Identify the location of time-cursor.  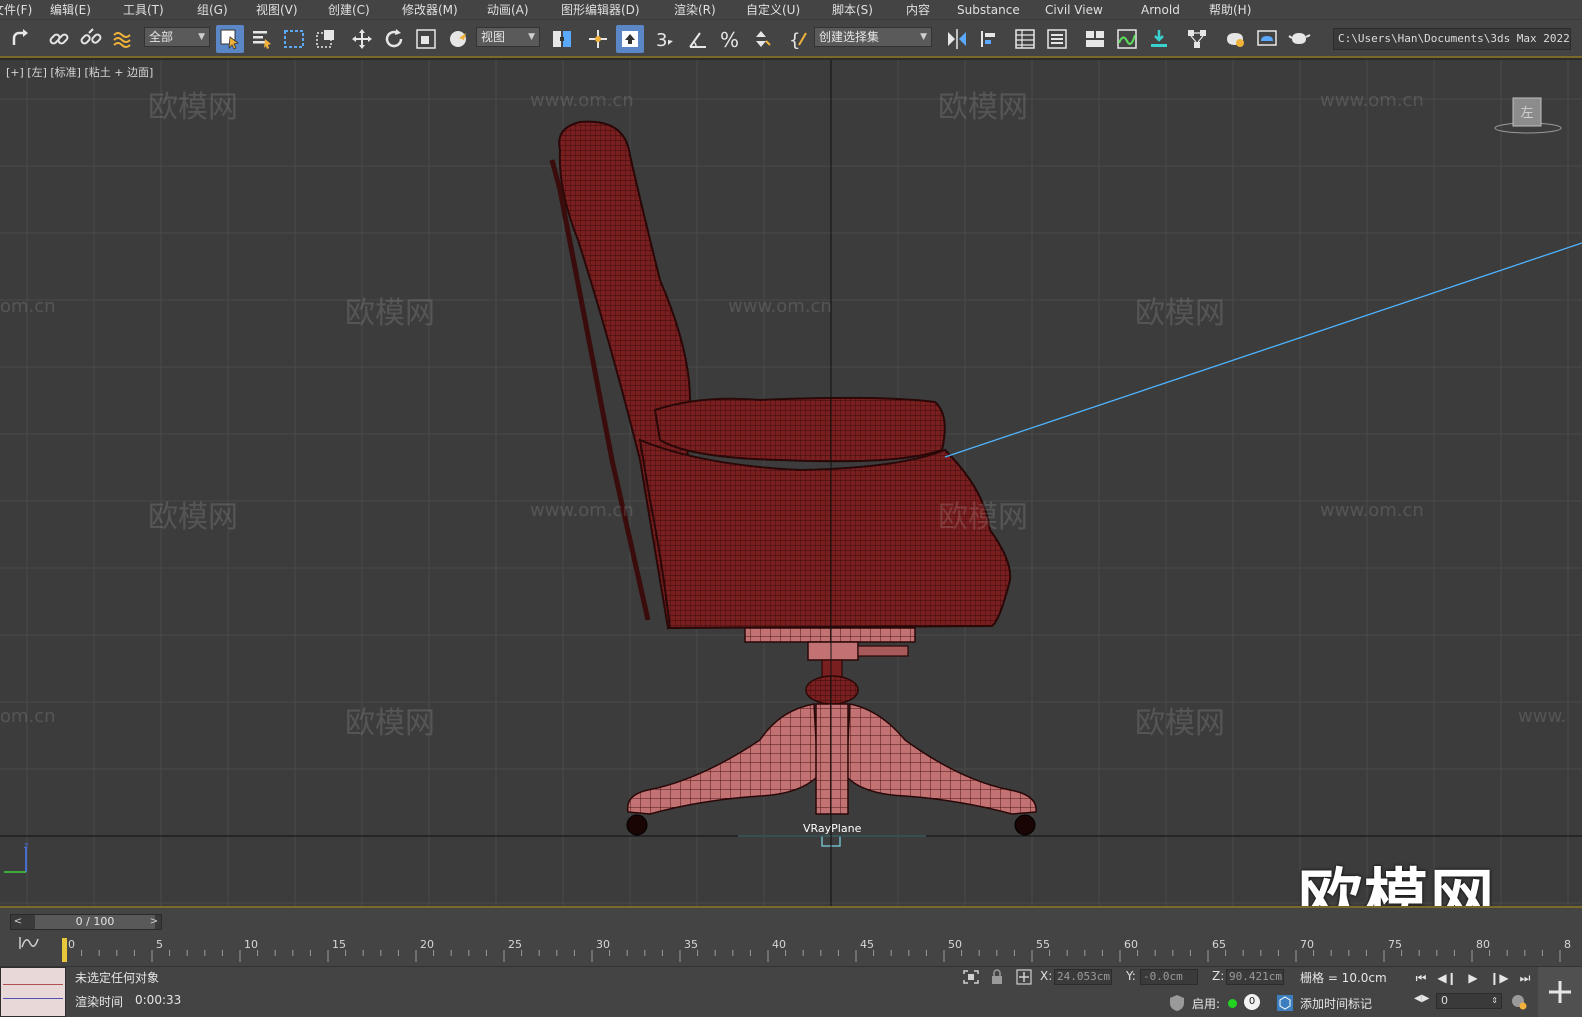
(64, 950).